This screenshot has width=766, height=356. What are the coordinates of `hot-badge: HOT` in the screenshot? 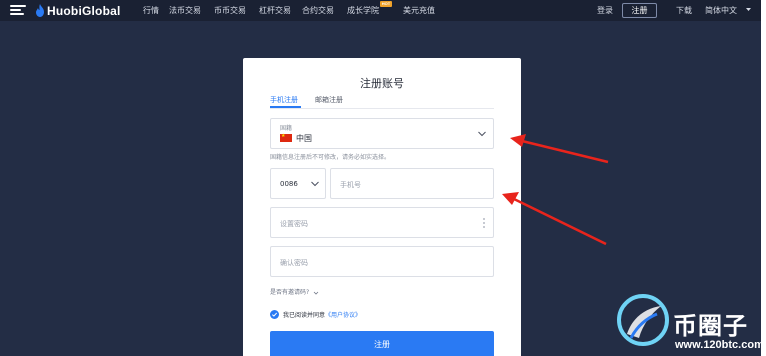 It's located at (386, 4).